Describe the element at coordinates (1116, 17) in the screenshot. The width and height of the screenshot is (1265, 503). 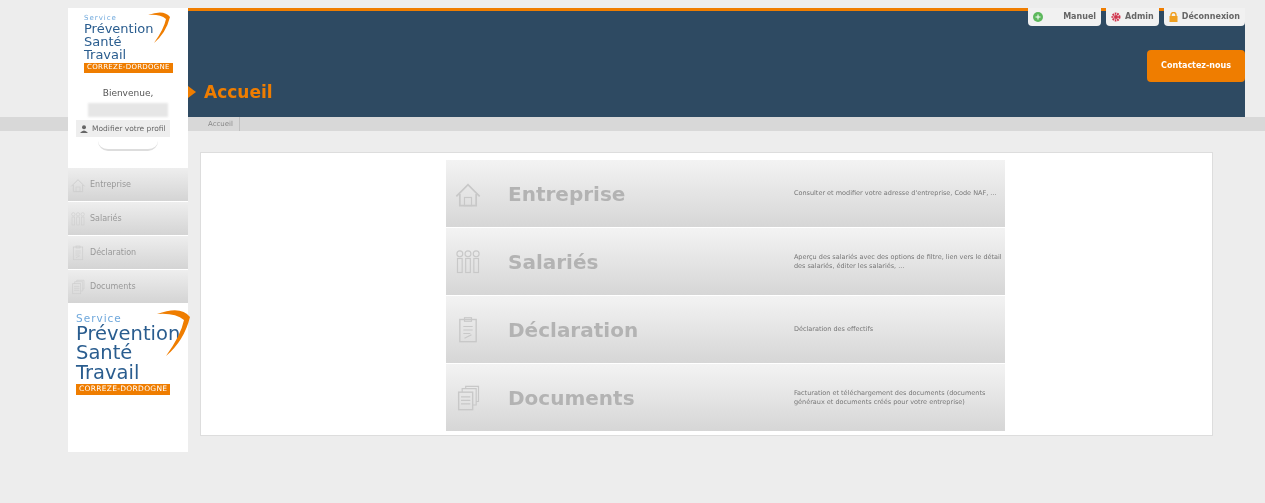
I see `settings-icon` at that location.